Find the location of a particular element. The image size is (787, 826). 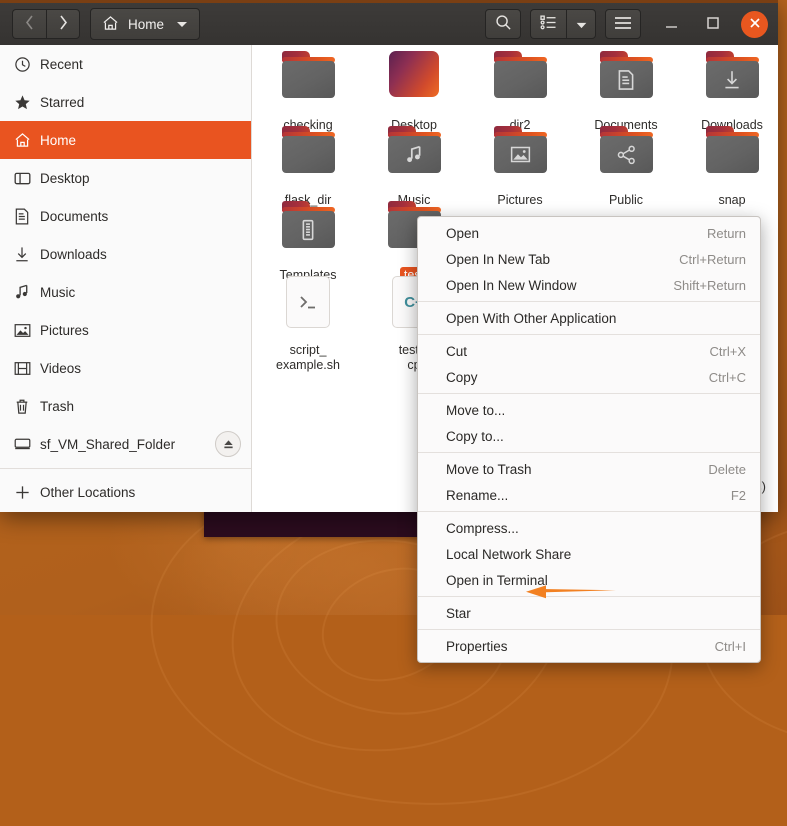

download-icon is located at coordinates (27, 254).